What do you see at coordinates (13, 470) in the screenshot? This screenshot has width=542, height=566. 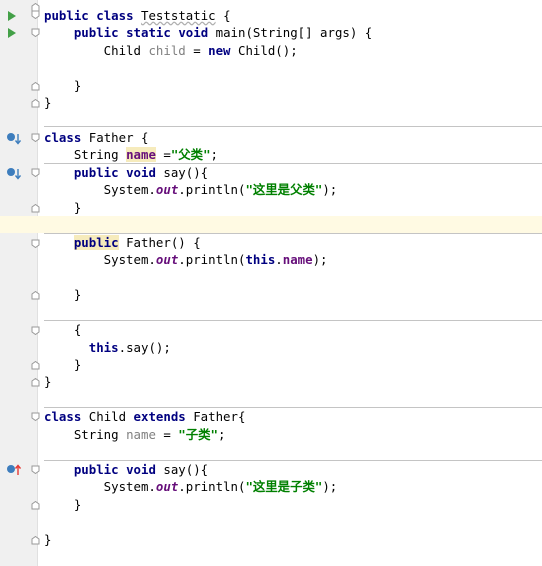 I see `implements-method-icon` at bounding box center [13, 470].